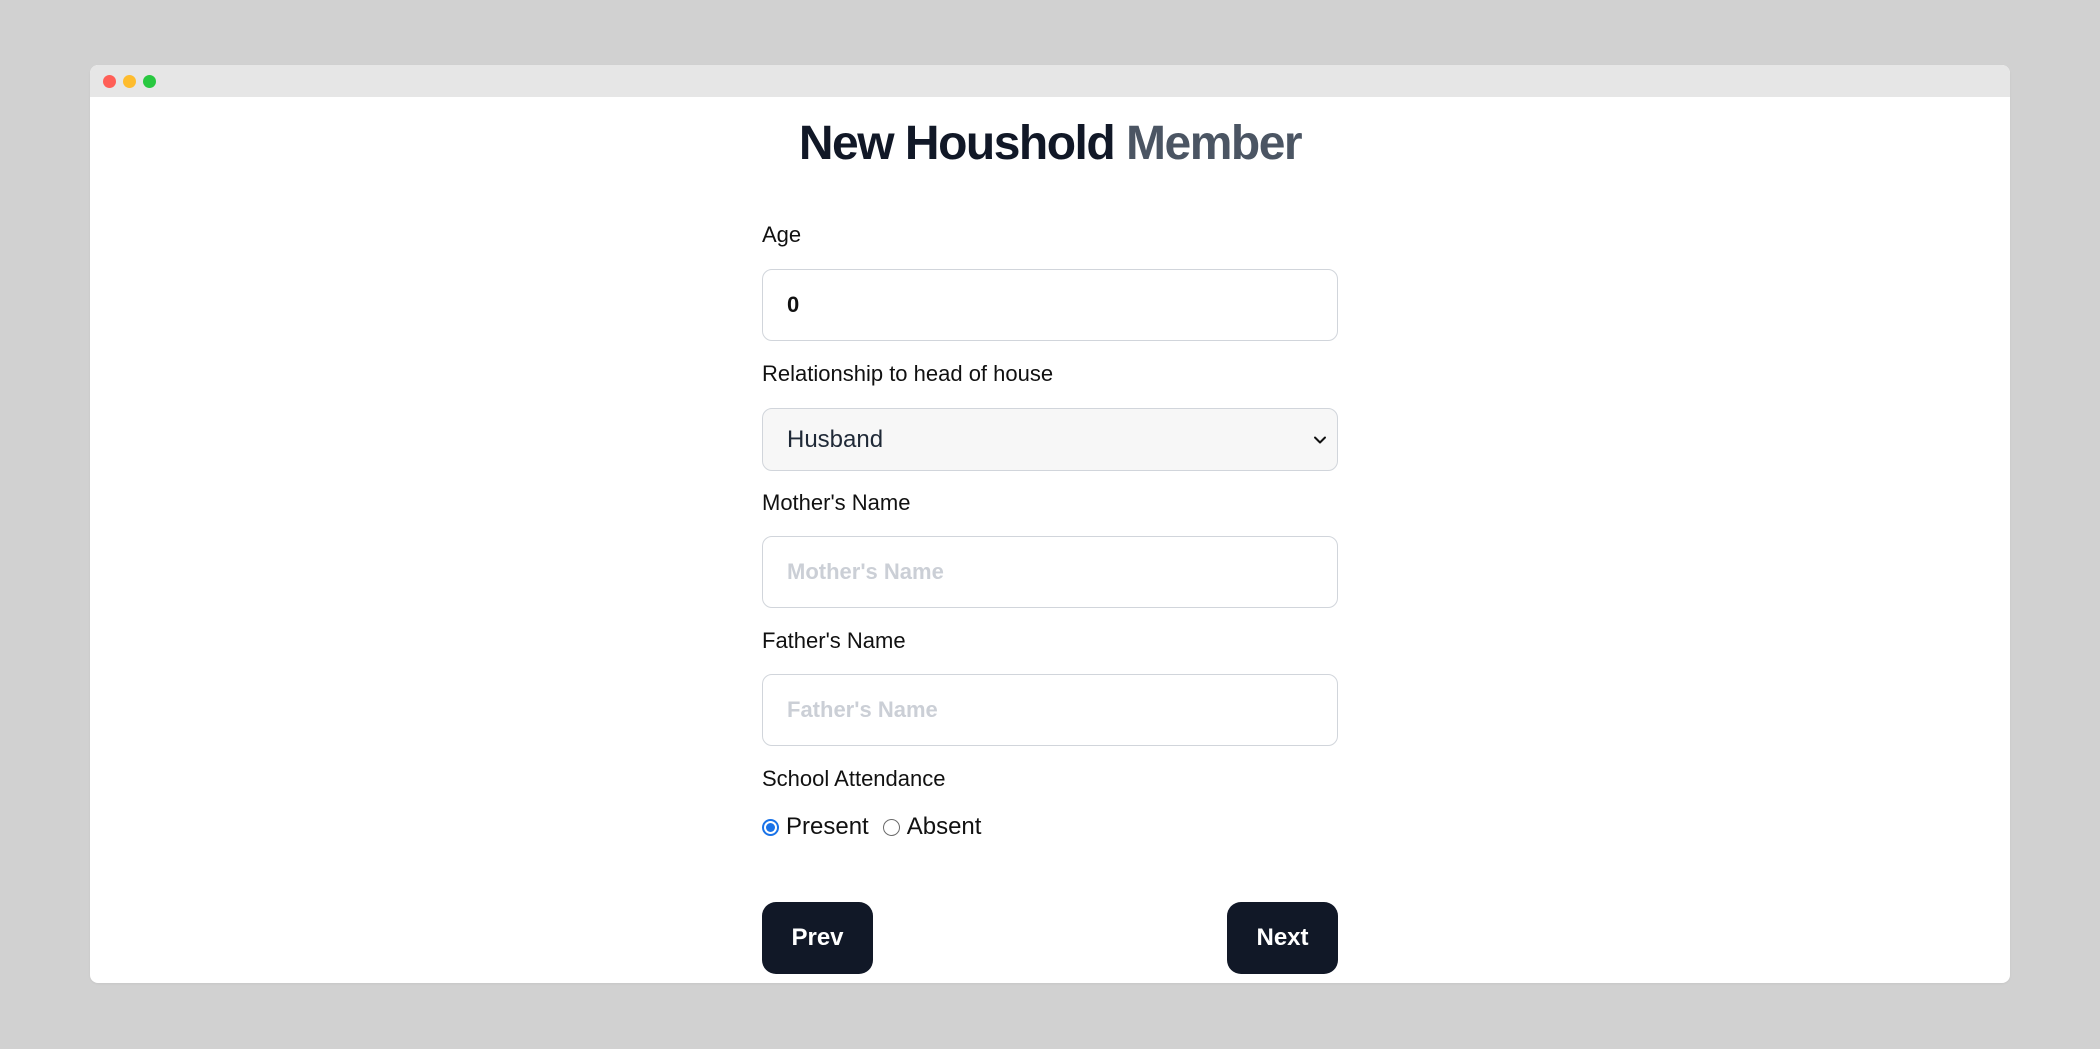 The height and width of the screenshot is (1049, 2100). I want to click on mother-name-label: Mother's Name, so click(836, 502).